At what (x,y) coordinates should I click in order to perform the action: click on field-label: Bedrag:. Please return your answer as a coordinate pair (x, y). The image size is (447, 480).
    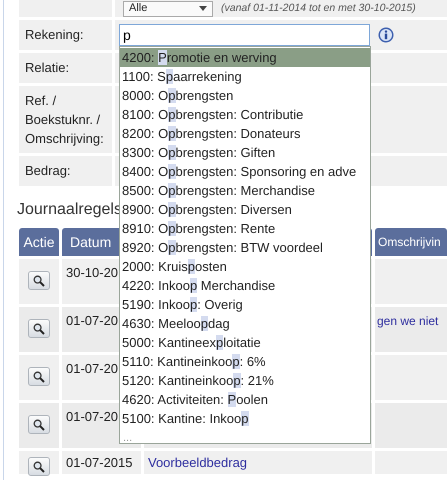
    Looking at the image, I should click on (48, 171).